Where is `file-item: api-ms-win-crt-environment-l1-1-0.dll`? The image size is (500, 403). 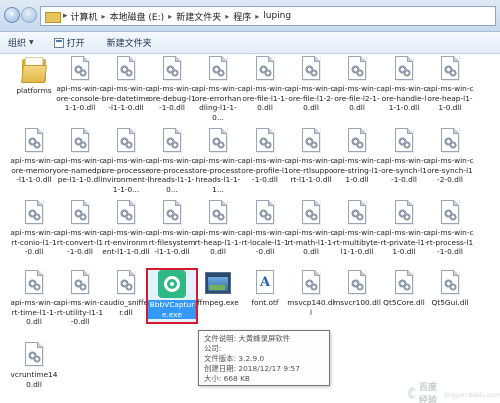
file-item: api-ms-win-crt-environment-l1-1-0.dll is located at coordinates (126, 228).